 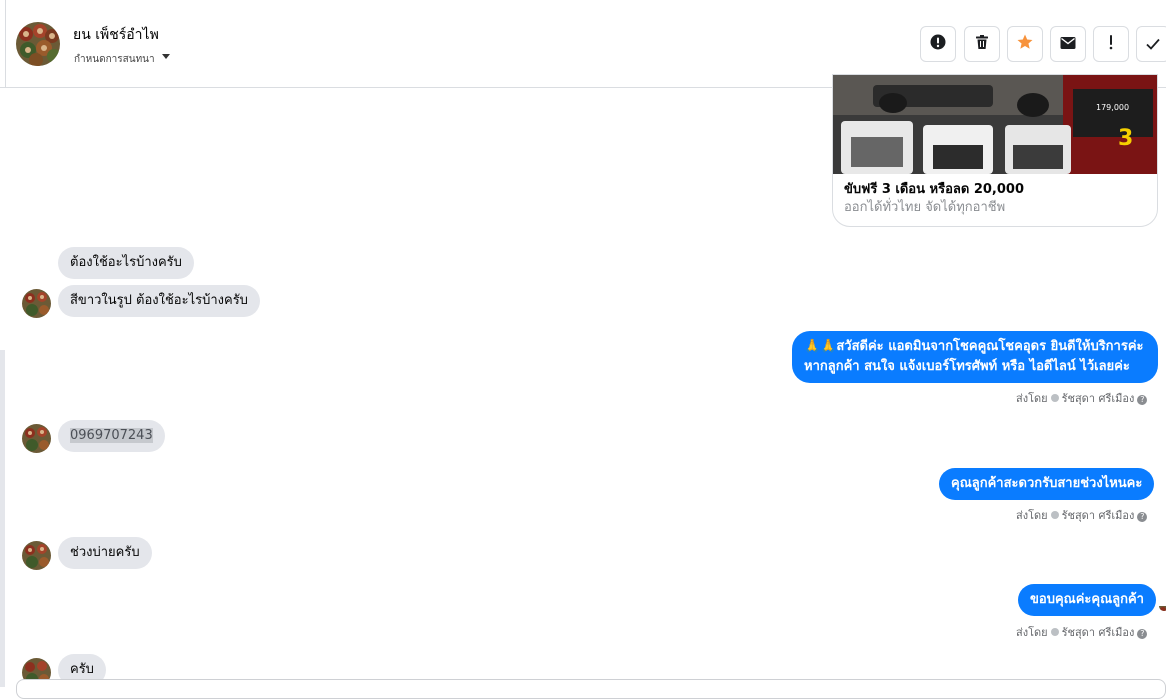 I want to click on message-incoming: ช่วงบ่ายครับ, so click(x=105, y=553).